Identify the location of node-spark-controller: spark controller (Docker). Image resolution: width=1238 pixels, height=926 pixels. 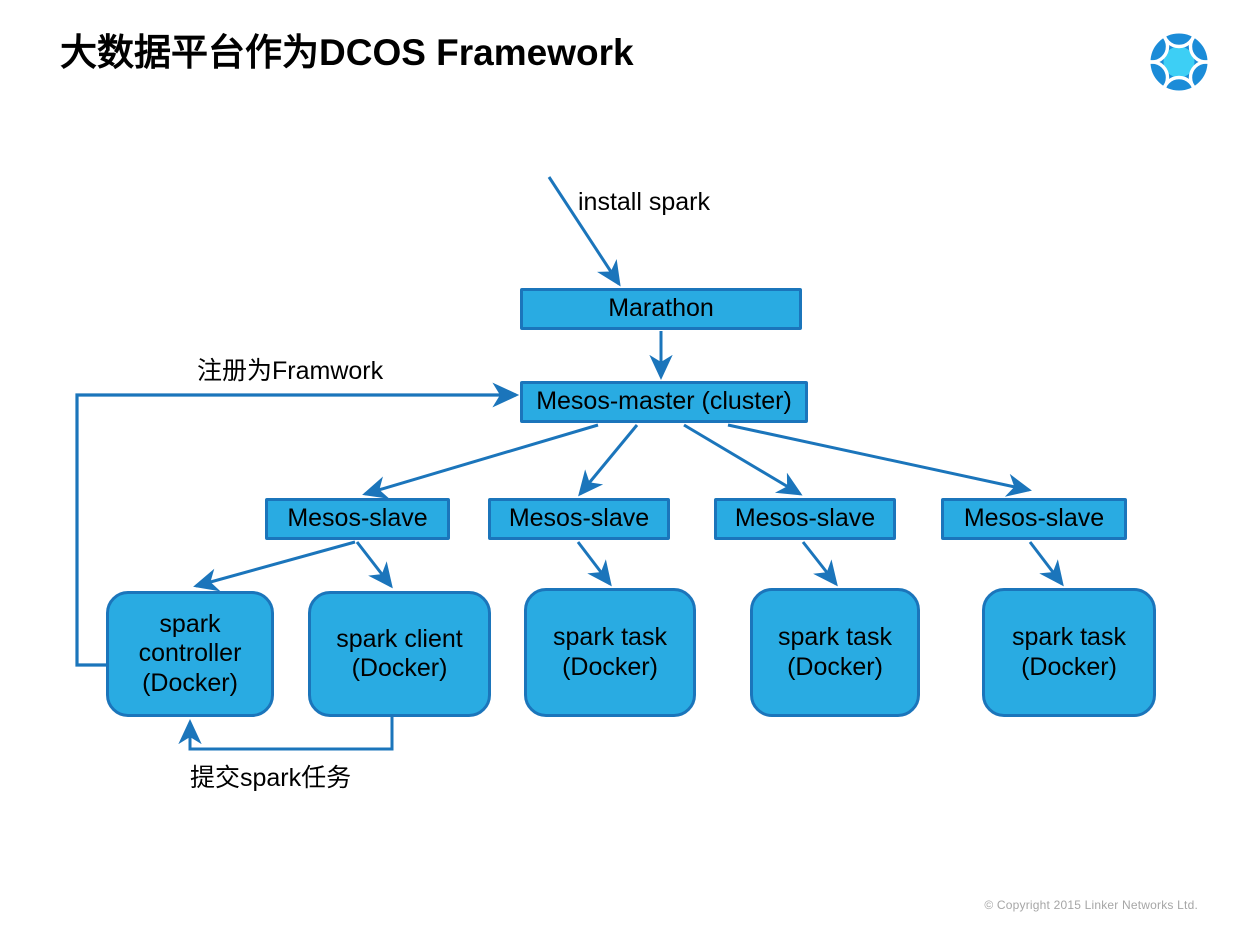
(190, 654).